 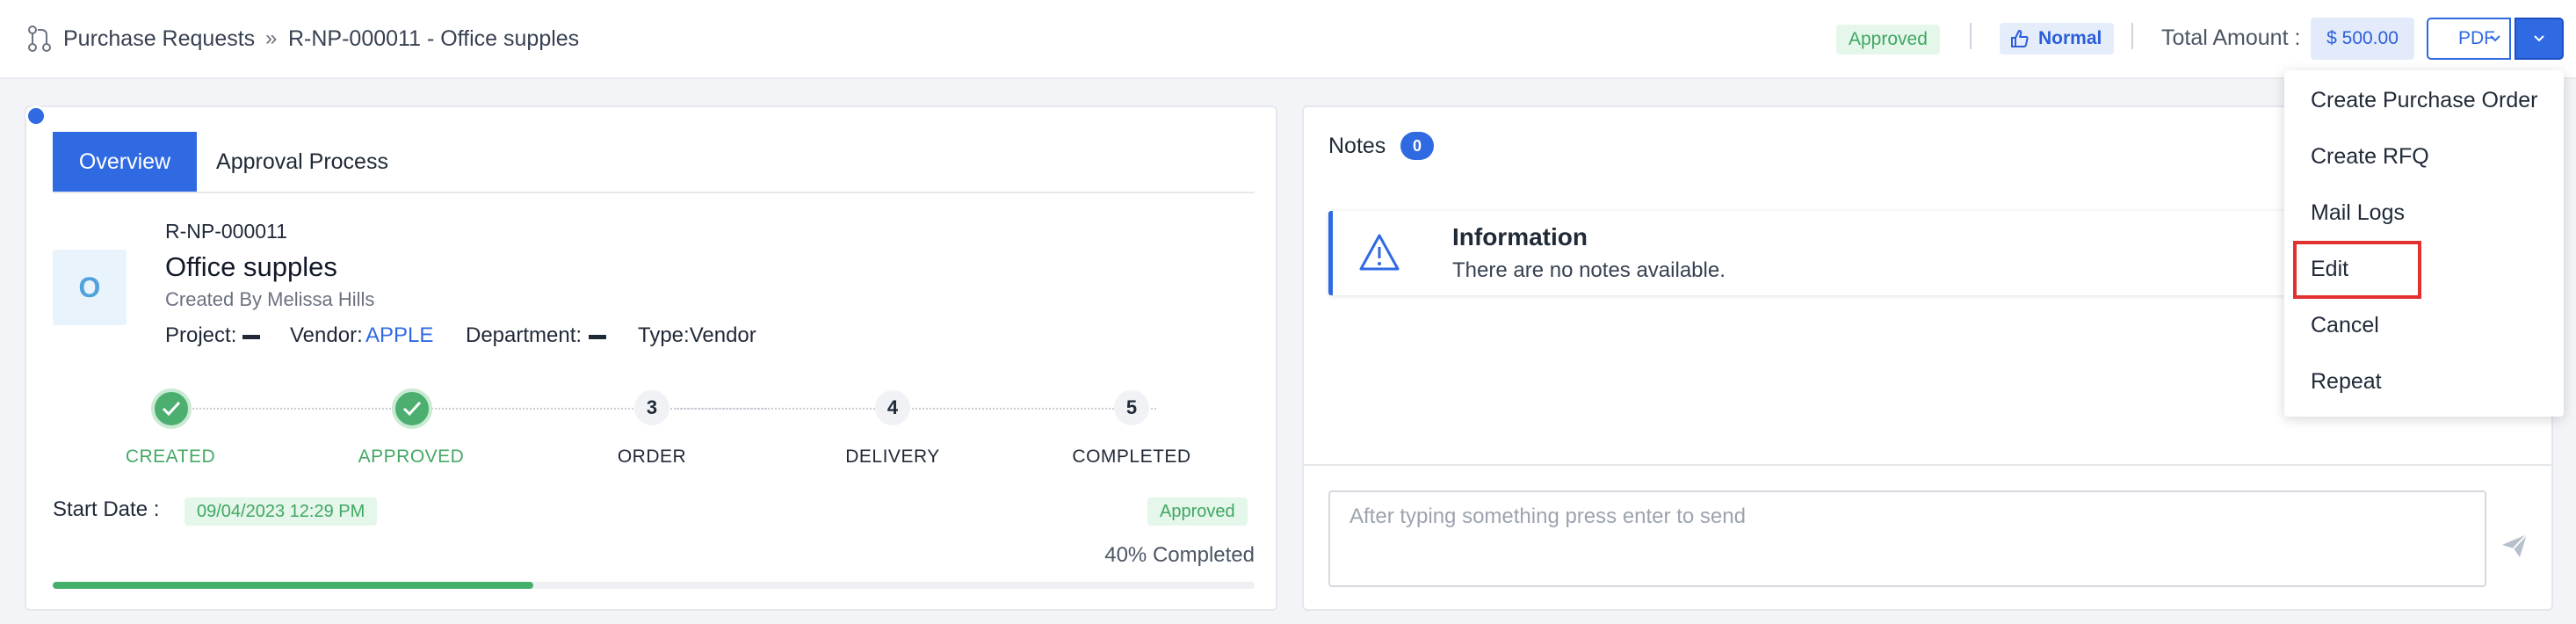 I want to click on progress-bar, so click(x=654, y=585).